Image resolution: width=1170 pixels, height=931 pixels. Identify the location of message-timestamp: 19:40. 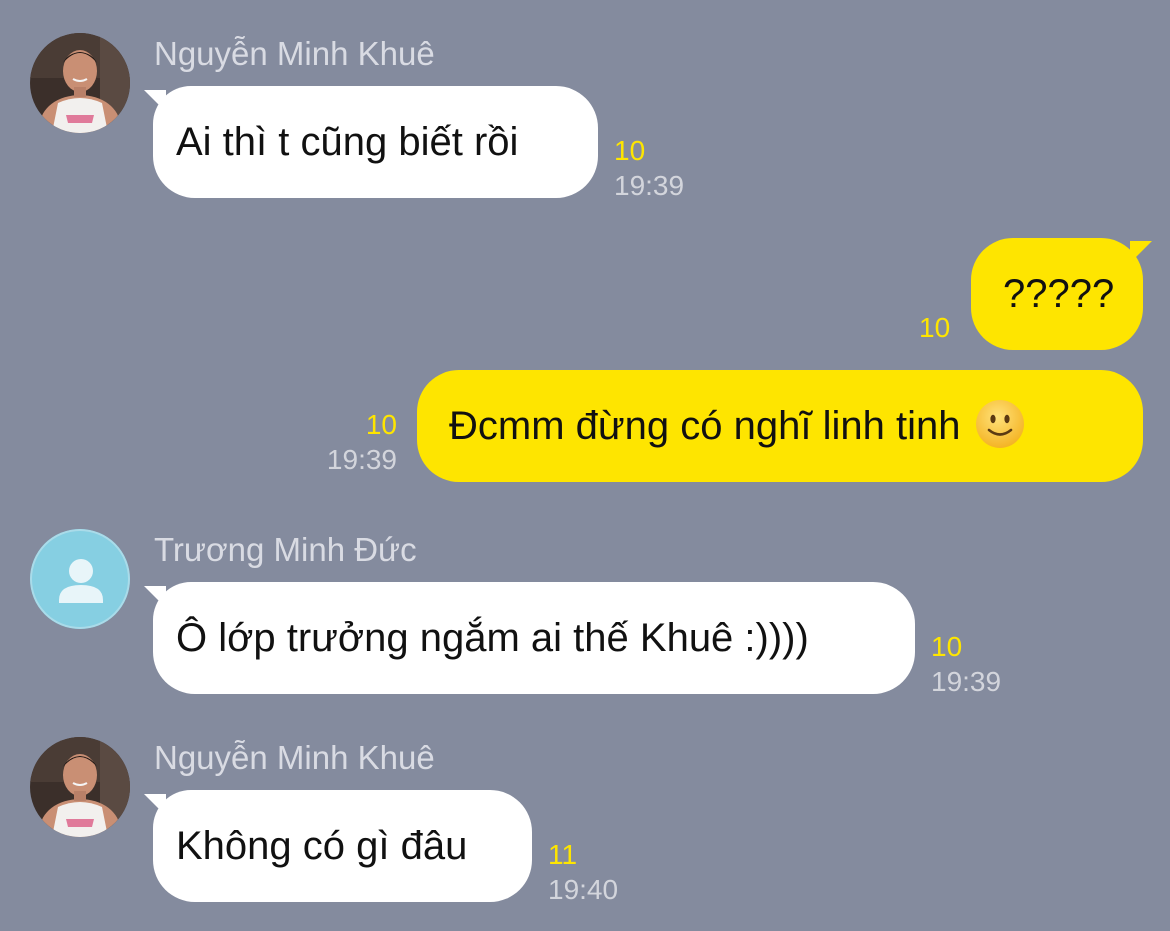
(583, 889).